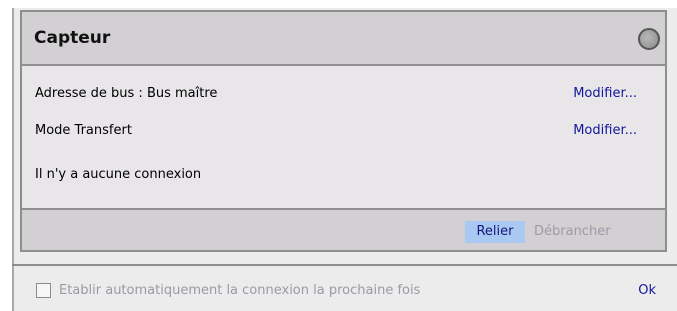  I want to click on bus-address-label: Adresse de bus : Bus maître, so click(126, 93).